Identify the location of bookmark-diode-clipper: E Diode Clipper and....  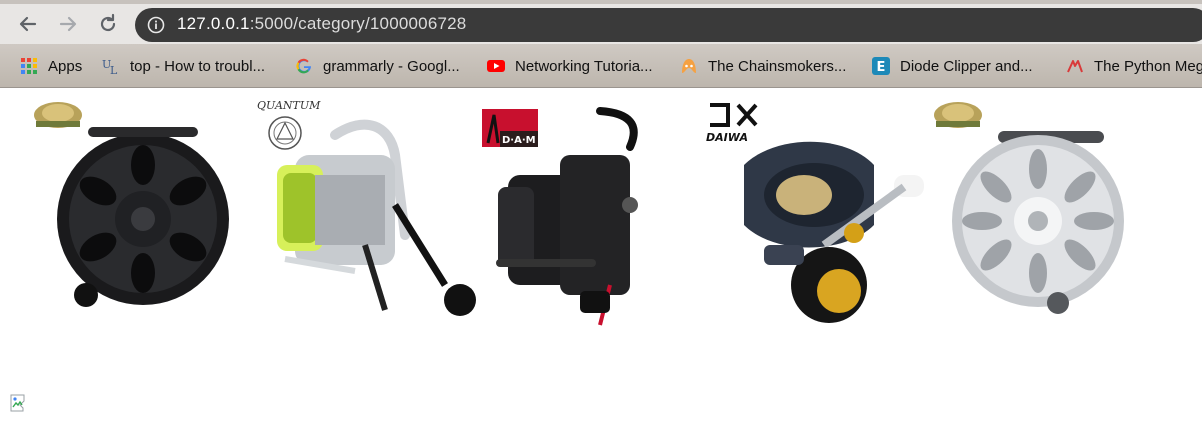
(952, 66).